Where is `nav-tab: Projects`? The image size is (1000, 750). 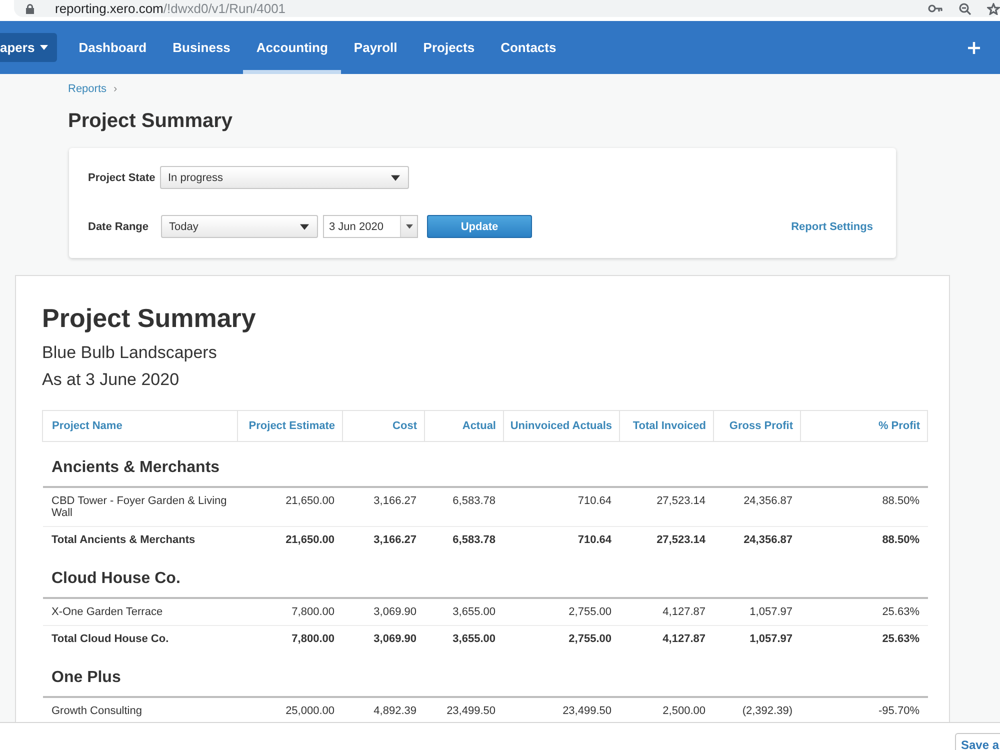
nav-tab: Projects is located at coordinates (449, 47).